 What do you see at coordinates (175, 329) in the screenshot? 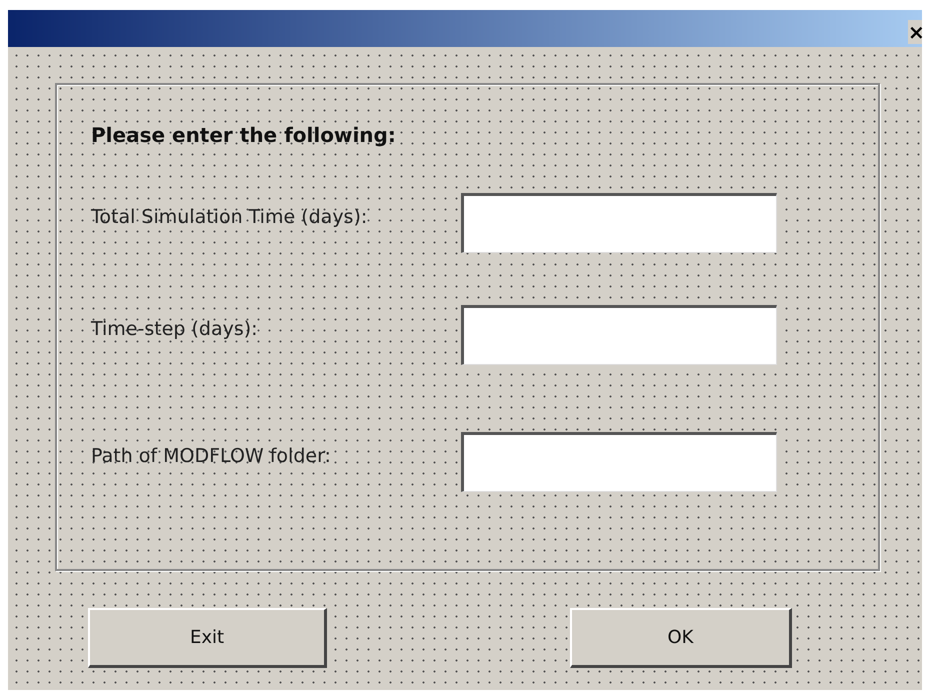
I see `field-label: Time-step (days):` at bounding box center [175, 329].